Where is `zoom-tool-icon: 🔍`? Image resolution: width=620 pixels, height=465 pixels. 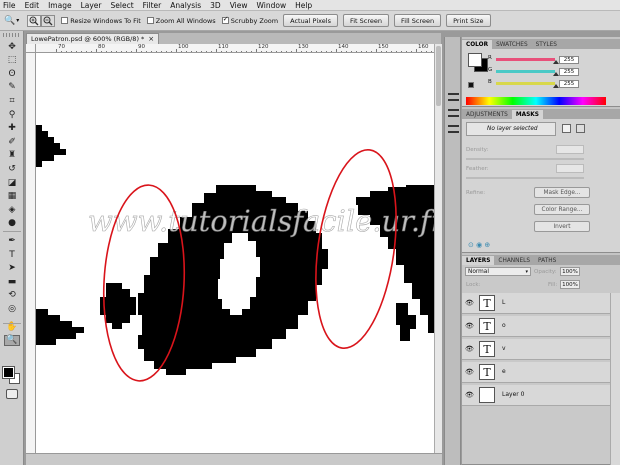
zoom-tool-icon: 🔍 is located at coordinates (12, 340).